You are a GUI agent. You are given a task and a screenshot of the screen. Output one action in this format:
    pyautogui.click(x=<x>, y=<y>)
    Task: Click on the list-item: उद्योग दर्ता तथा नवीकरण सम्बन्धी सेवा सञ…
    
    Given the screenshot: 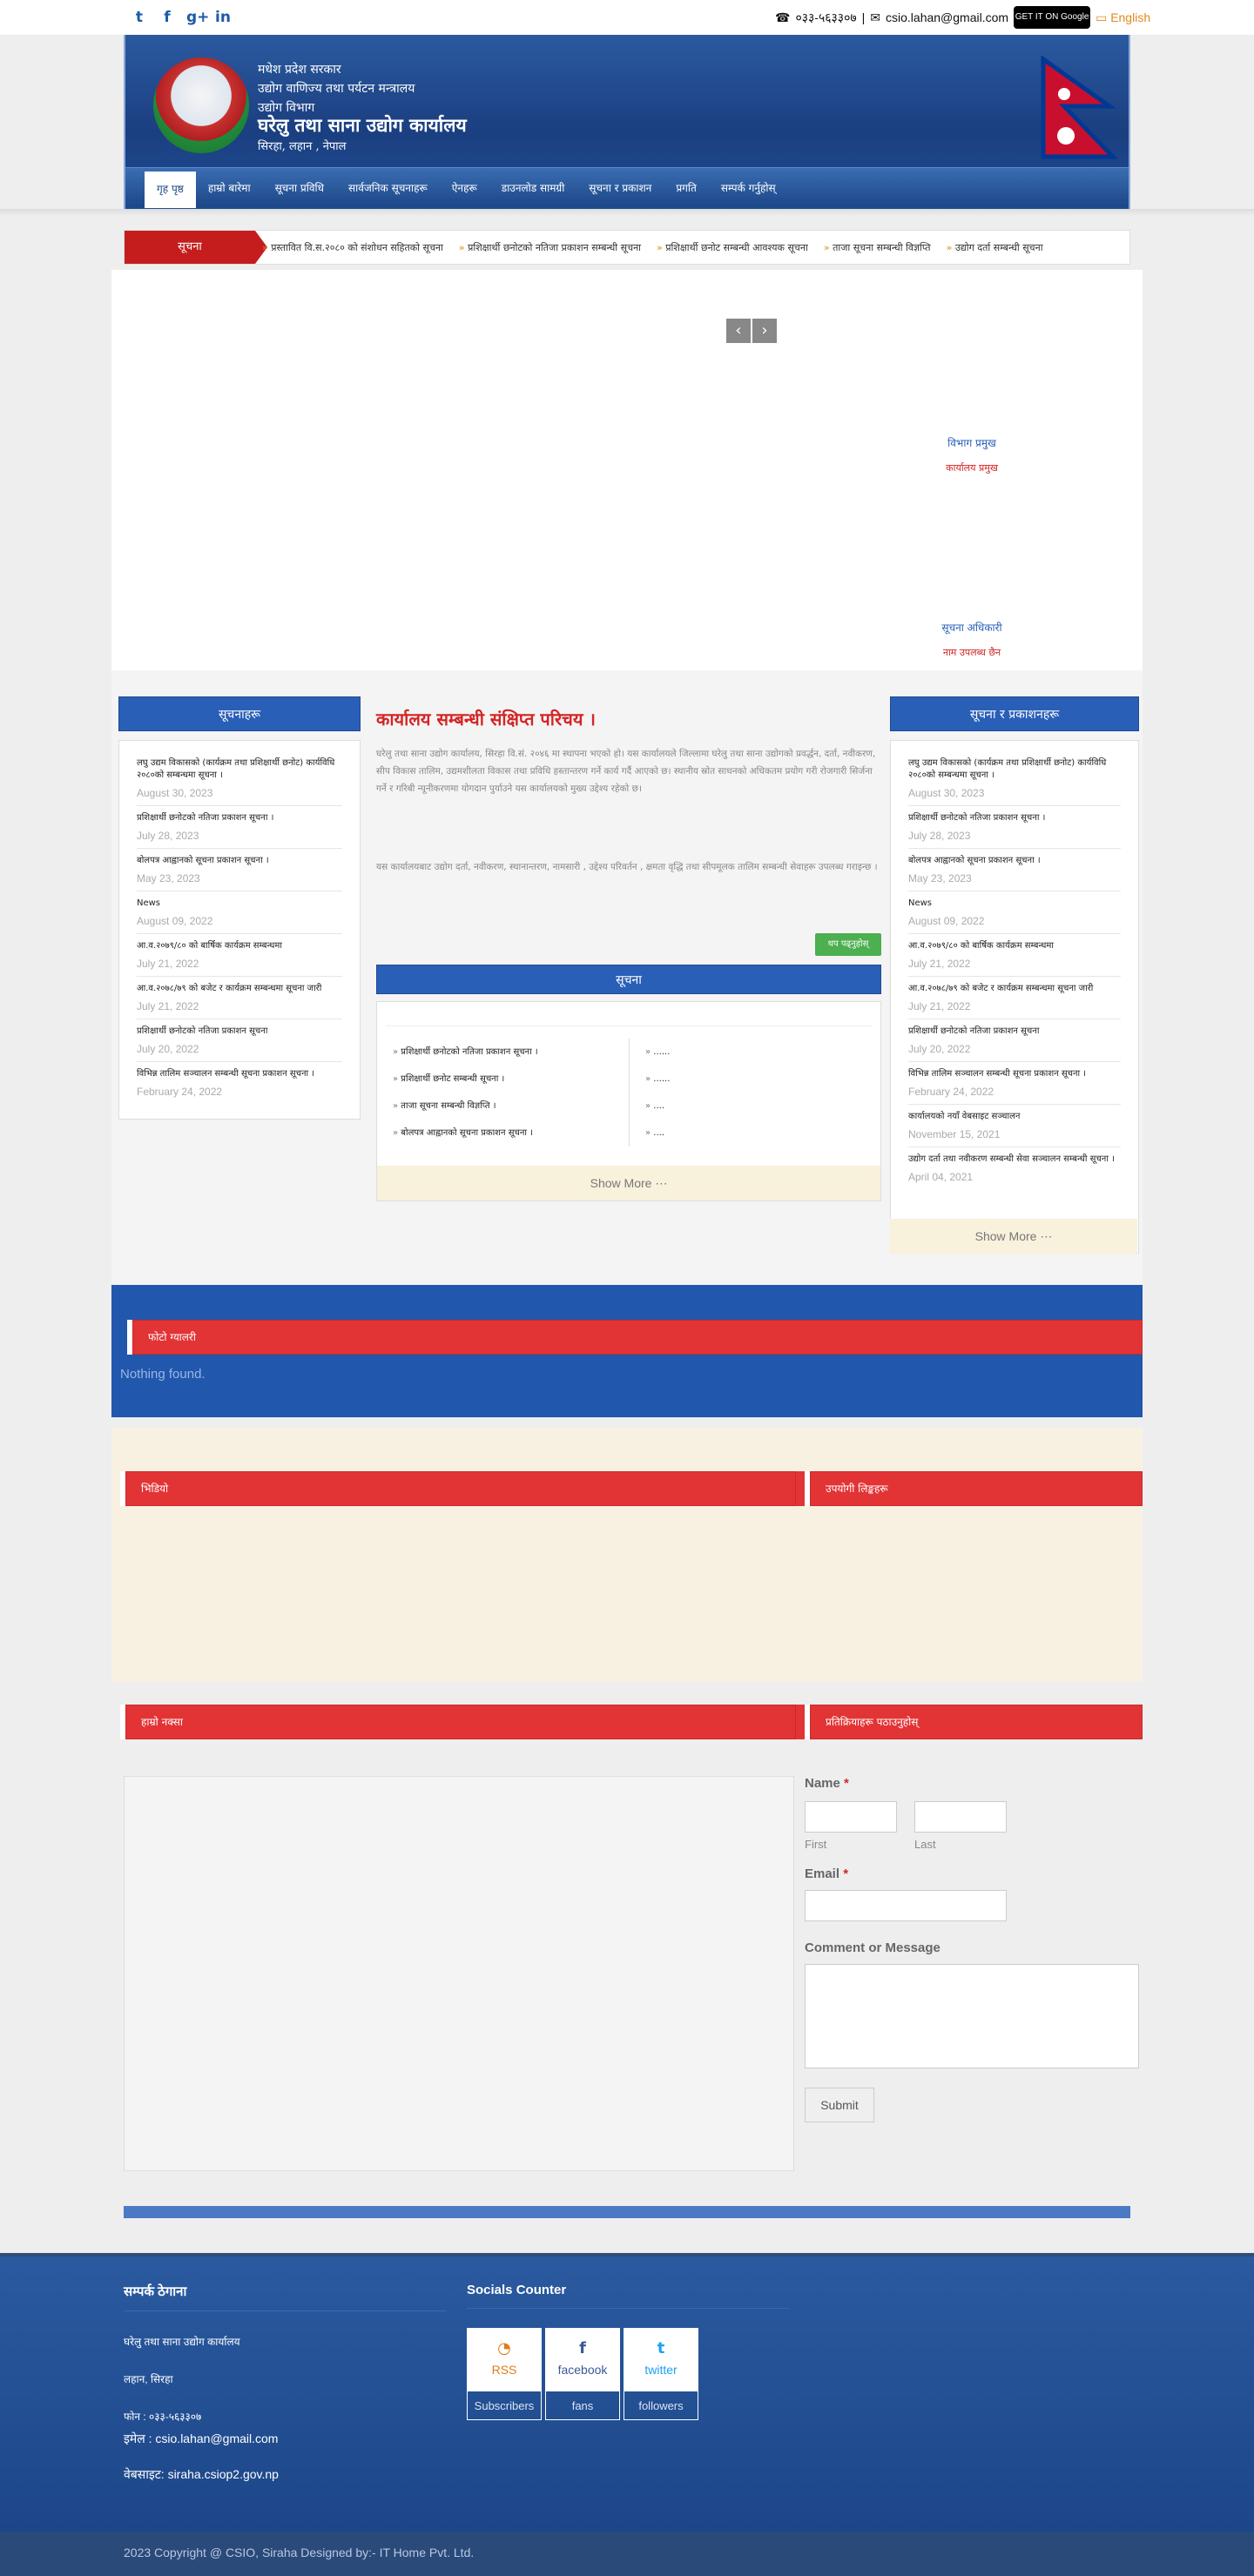 What is the action you would take?
    pyautogui.click(x=1014, y=1168)
    